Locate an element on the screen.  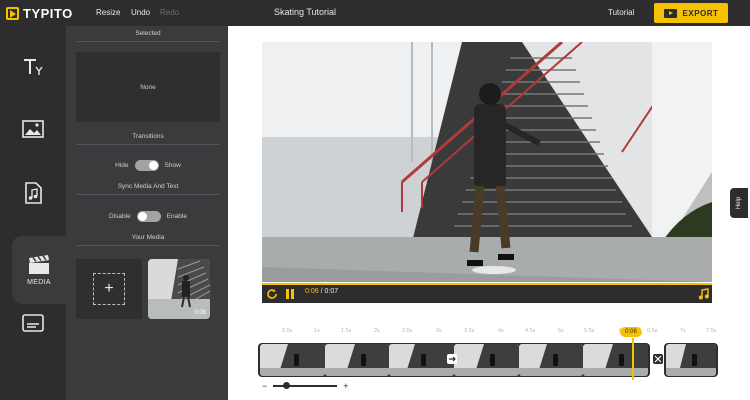
typito-logo: TYPITO is located at coordinates (39, 13).